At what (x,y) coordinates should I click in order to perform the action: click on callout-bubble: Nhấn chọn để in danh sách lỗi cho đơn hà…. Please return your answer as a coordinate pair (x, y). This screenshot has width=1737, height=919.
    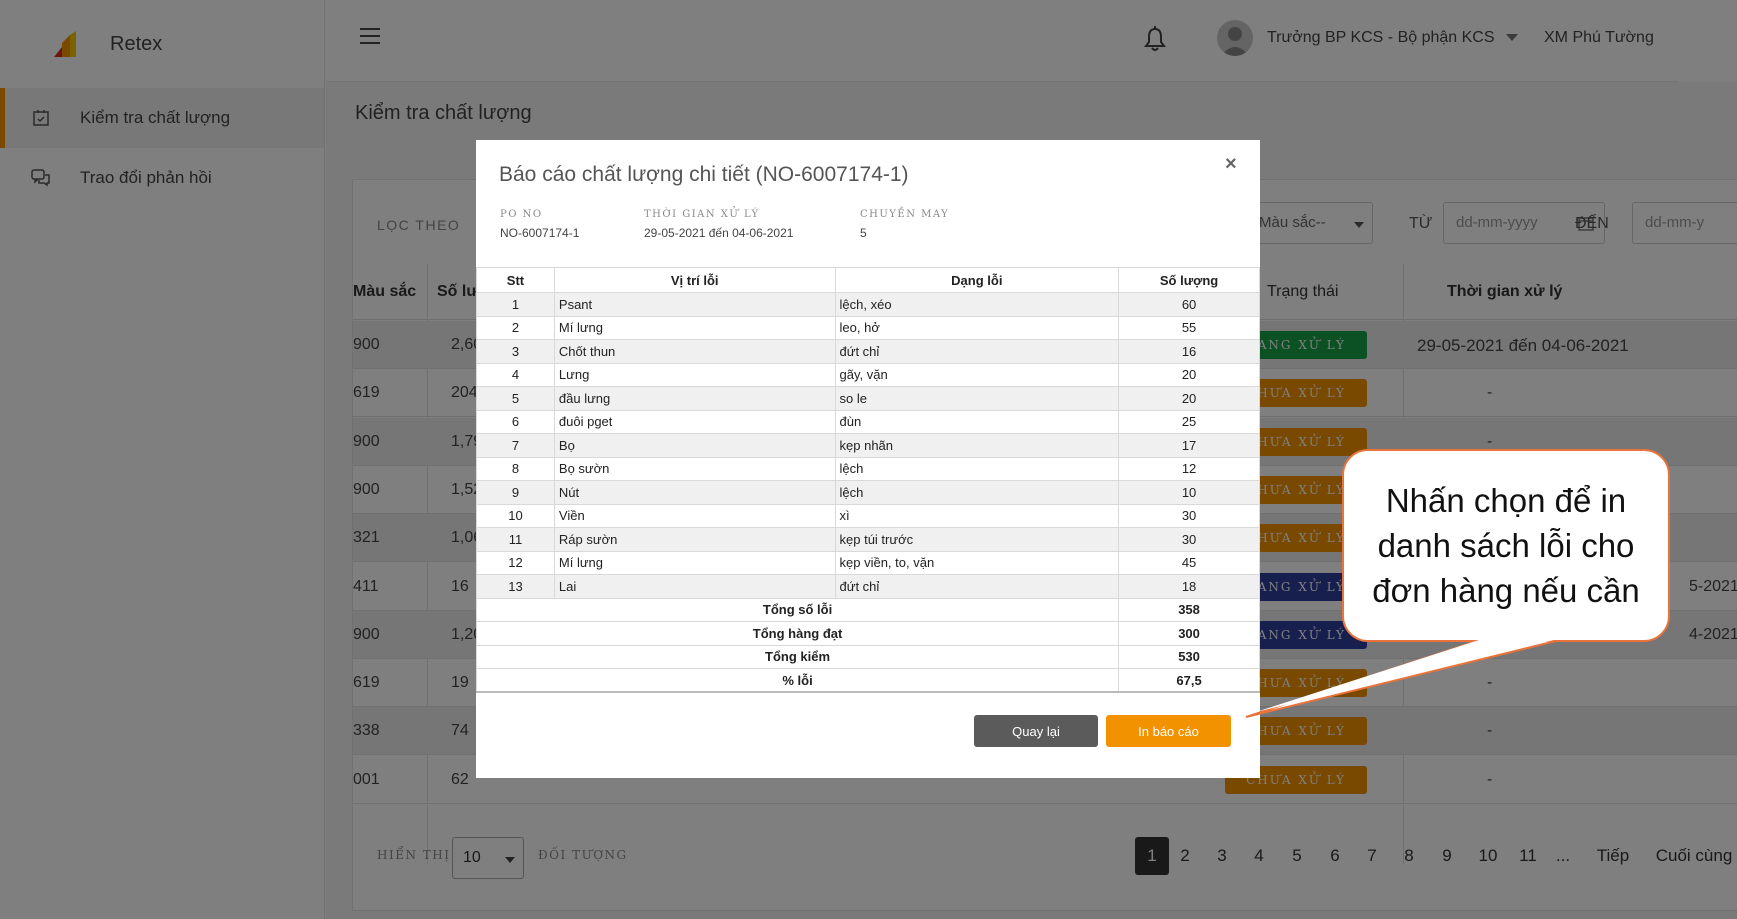
    Looking at the image, I should click on (1506, 545).